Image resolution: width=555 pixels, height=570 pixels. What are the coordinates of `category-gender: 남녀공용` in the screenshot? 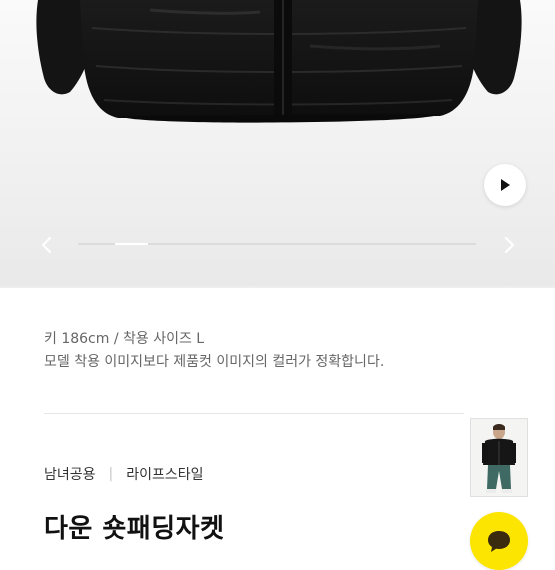 It's located at (70, 474).